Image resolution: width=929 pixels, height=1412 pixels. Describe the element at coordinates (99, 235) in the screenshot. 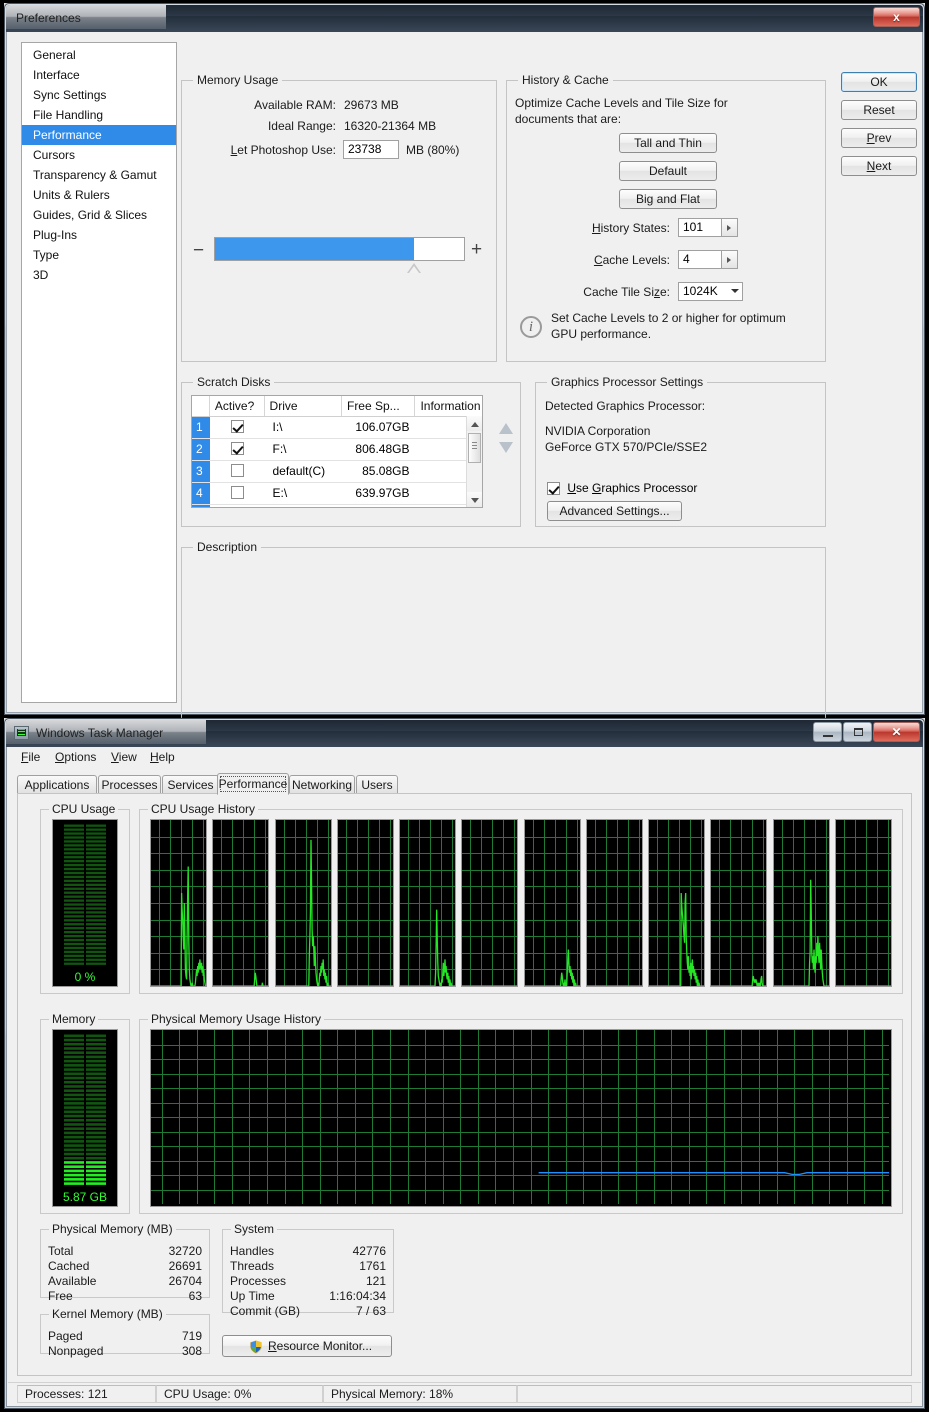

I see `sidebar-item-plug-ins: Plug-Ins` at that location.